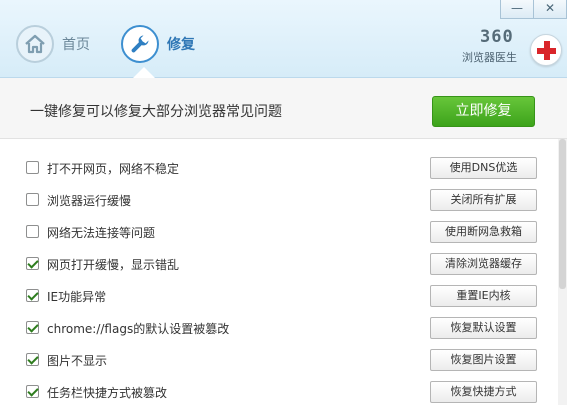 This screenshot has height=405, width=567. I want to click on list-item: 图片不显示 恢复图片设置, so click(283, 360).